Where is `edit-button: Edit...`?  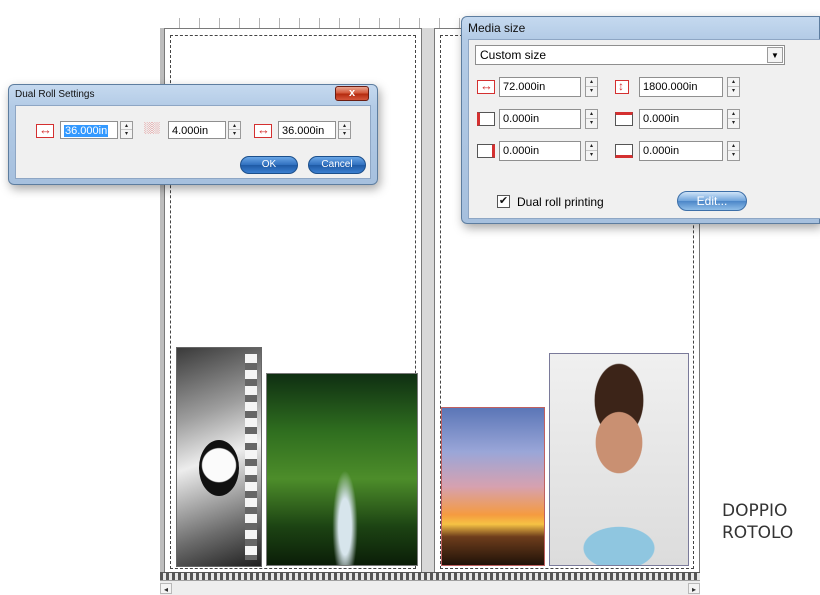
edit-button: Edit... is located at coordinates (712, 201).